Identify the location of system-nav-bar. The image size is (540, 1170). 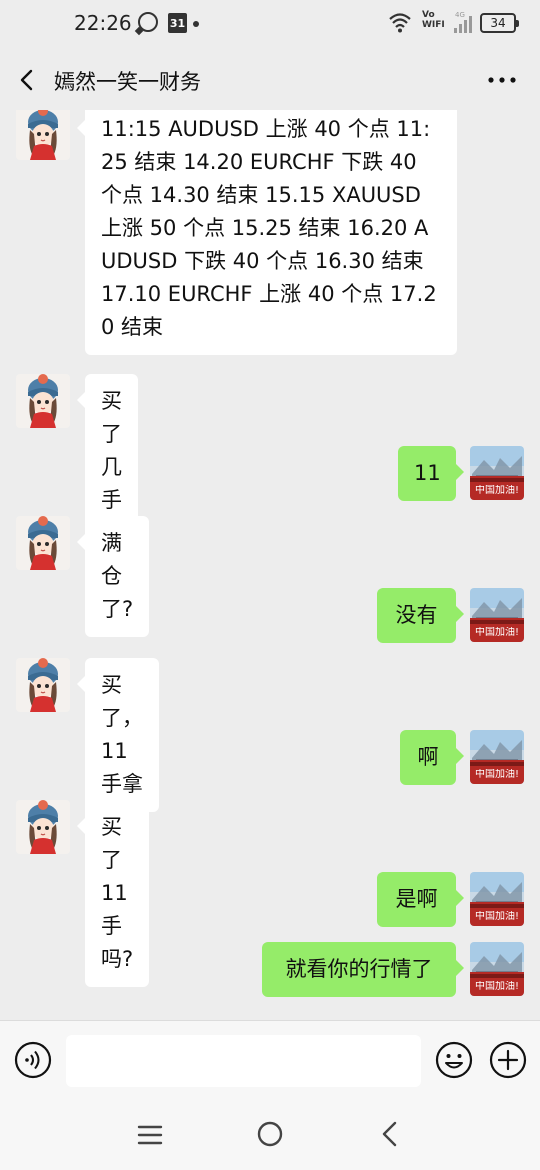
(270, 1135).